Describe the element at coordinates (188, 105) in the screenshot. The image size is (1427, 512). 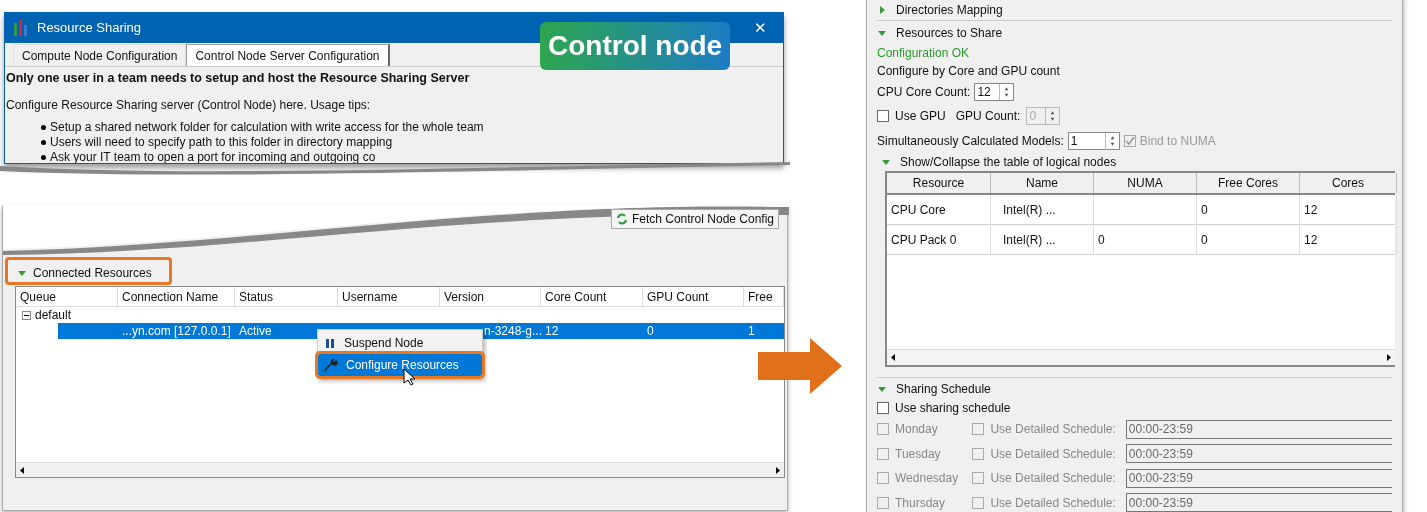
I see `intro-text: Configure Resource Sharing server (Control Node) here. Usage tips:` at that location.